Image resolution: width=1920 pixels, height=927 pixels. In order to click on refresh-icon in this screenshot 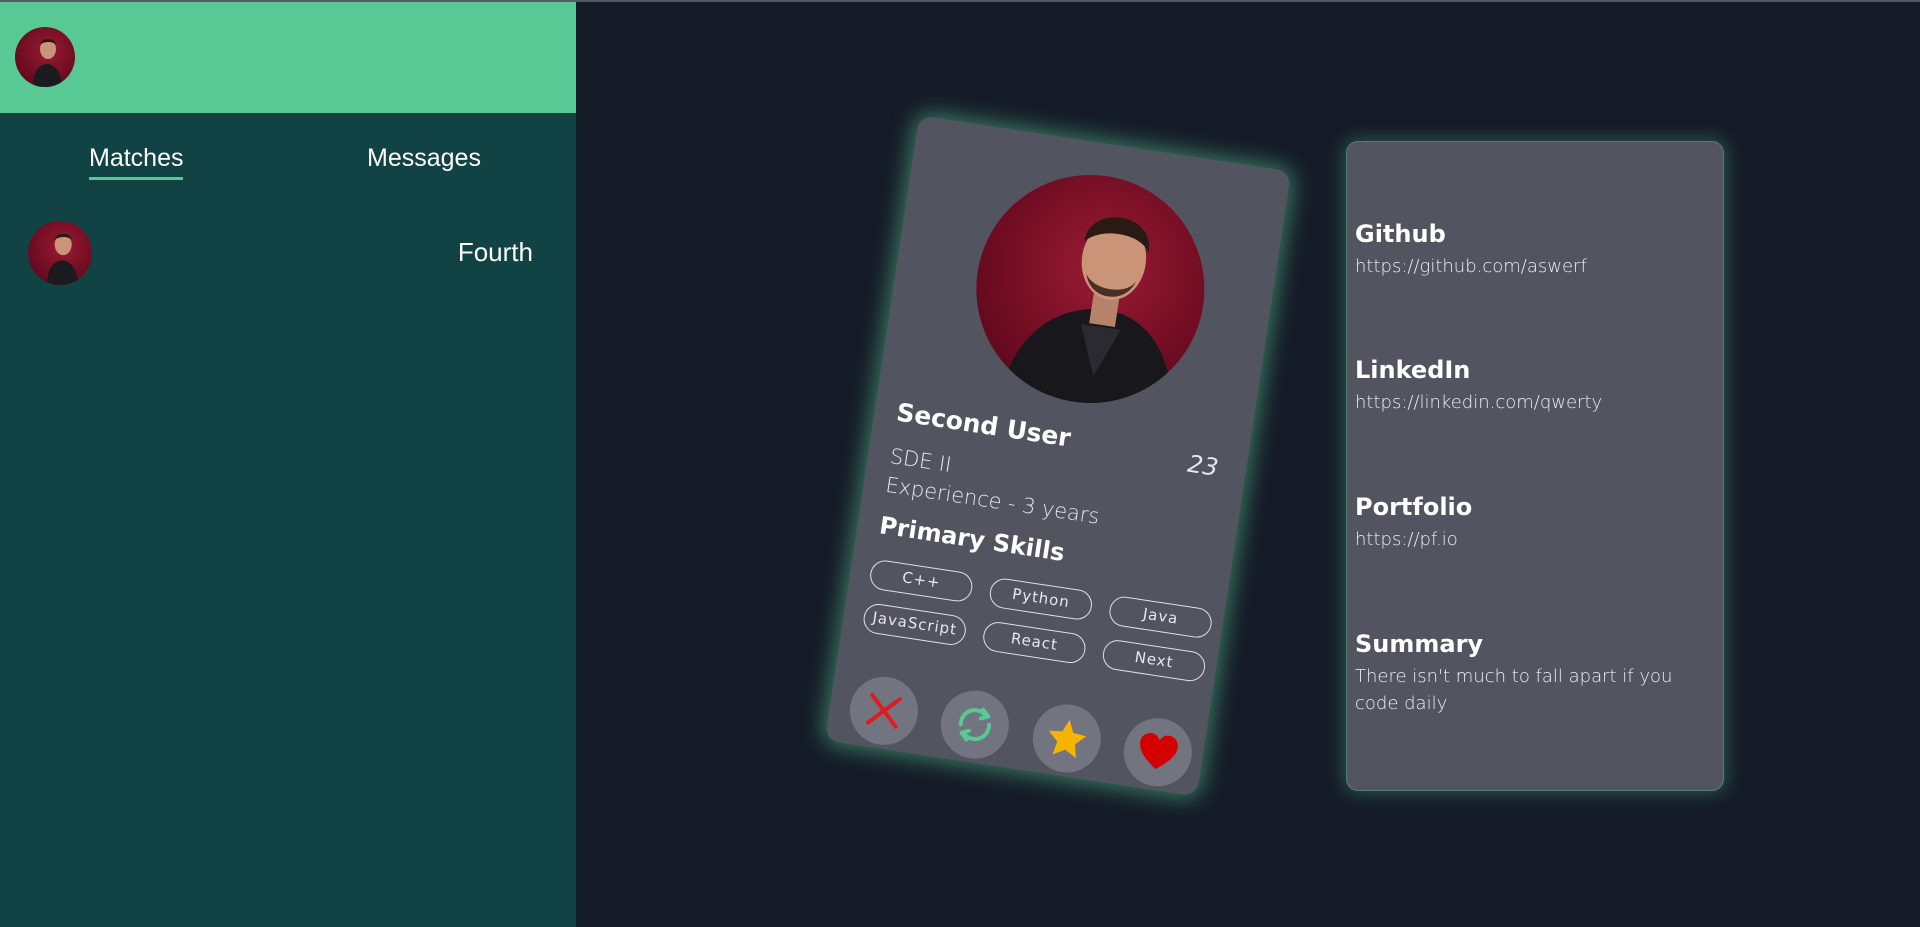, I will do `click(975, 724)`.